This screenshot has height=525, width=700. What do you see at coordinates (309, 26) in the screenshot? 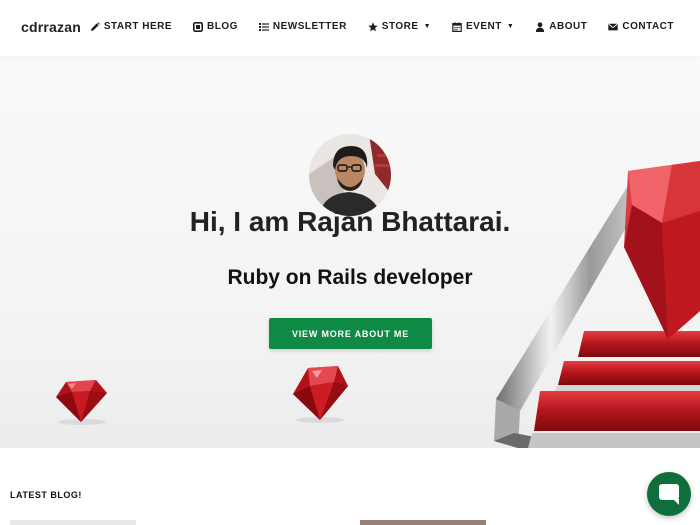
I see `nav-newsletter-label: NEWSLETTER` at bounding box center [309, 26].